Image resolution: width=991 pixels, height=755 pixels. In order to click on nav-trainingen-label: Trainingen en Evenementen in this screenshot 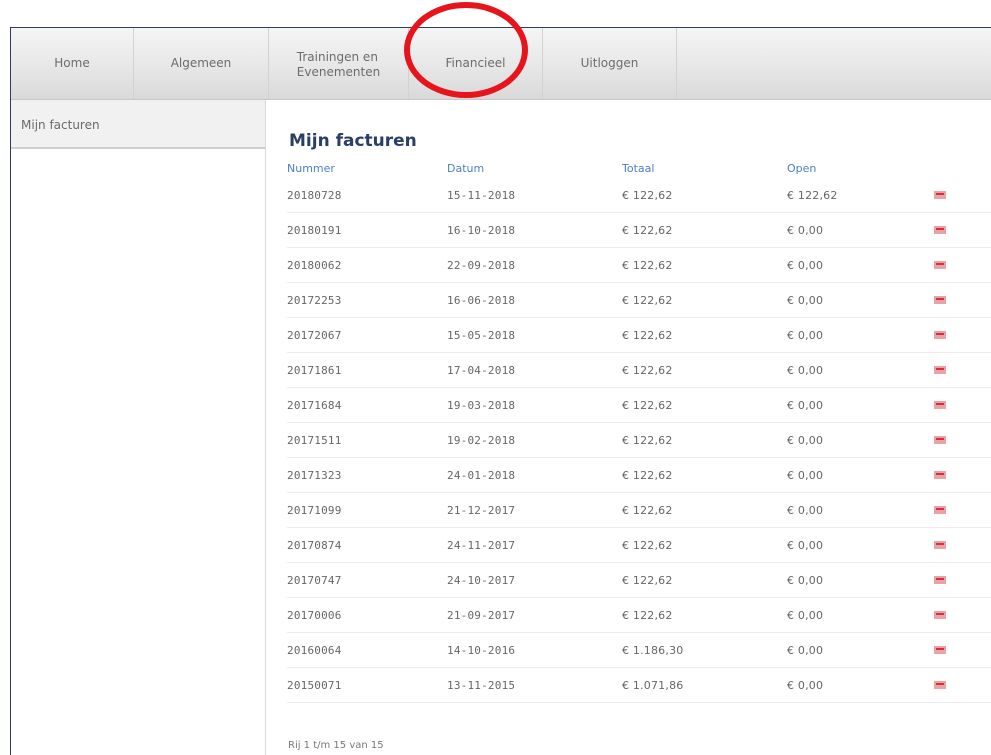, I will do `click(338, 64)`.